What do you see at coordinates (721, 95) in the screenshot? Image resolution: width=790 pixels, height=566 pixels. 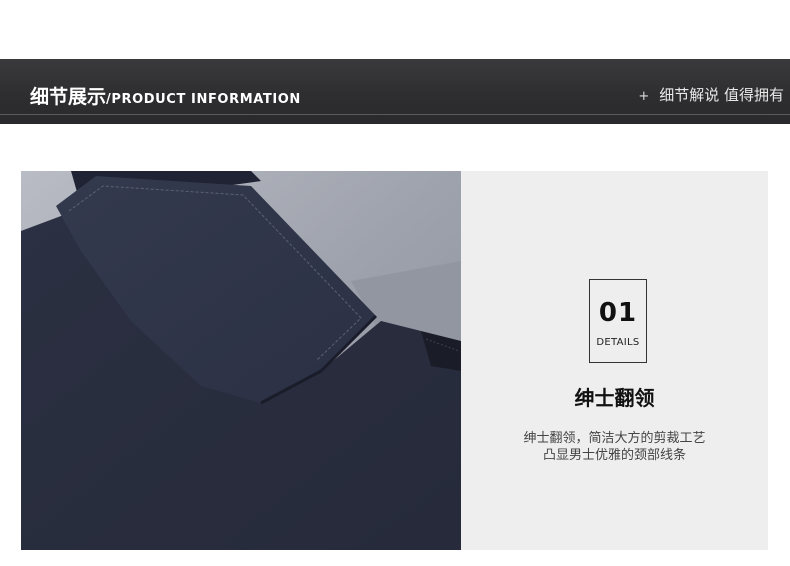 I see `tagline-text: 细节解说 值得拥有` at bounding box center [721, 95].